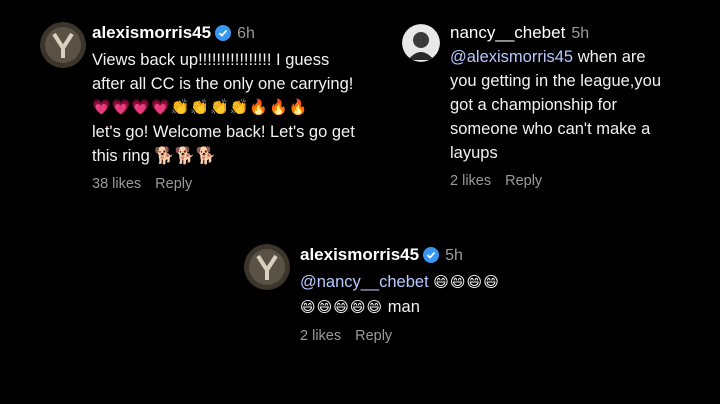  I want to click on username: nancy__chebet, so click(507, 32).